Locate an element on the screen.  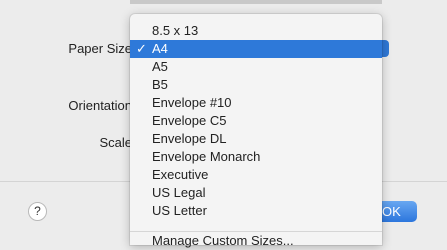
menu-item-label: US Letter is located at coordinates (179, 210).